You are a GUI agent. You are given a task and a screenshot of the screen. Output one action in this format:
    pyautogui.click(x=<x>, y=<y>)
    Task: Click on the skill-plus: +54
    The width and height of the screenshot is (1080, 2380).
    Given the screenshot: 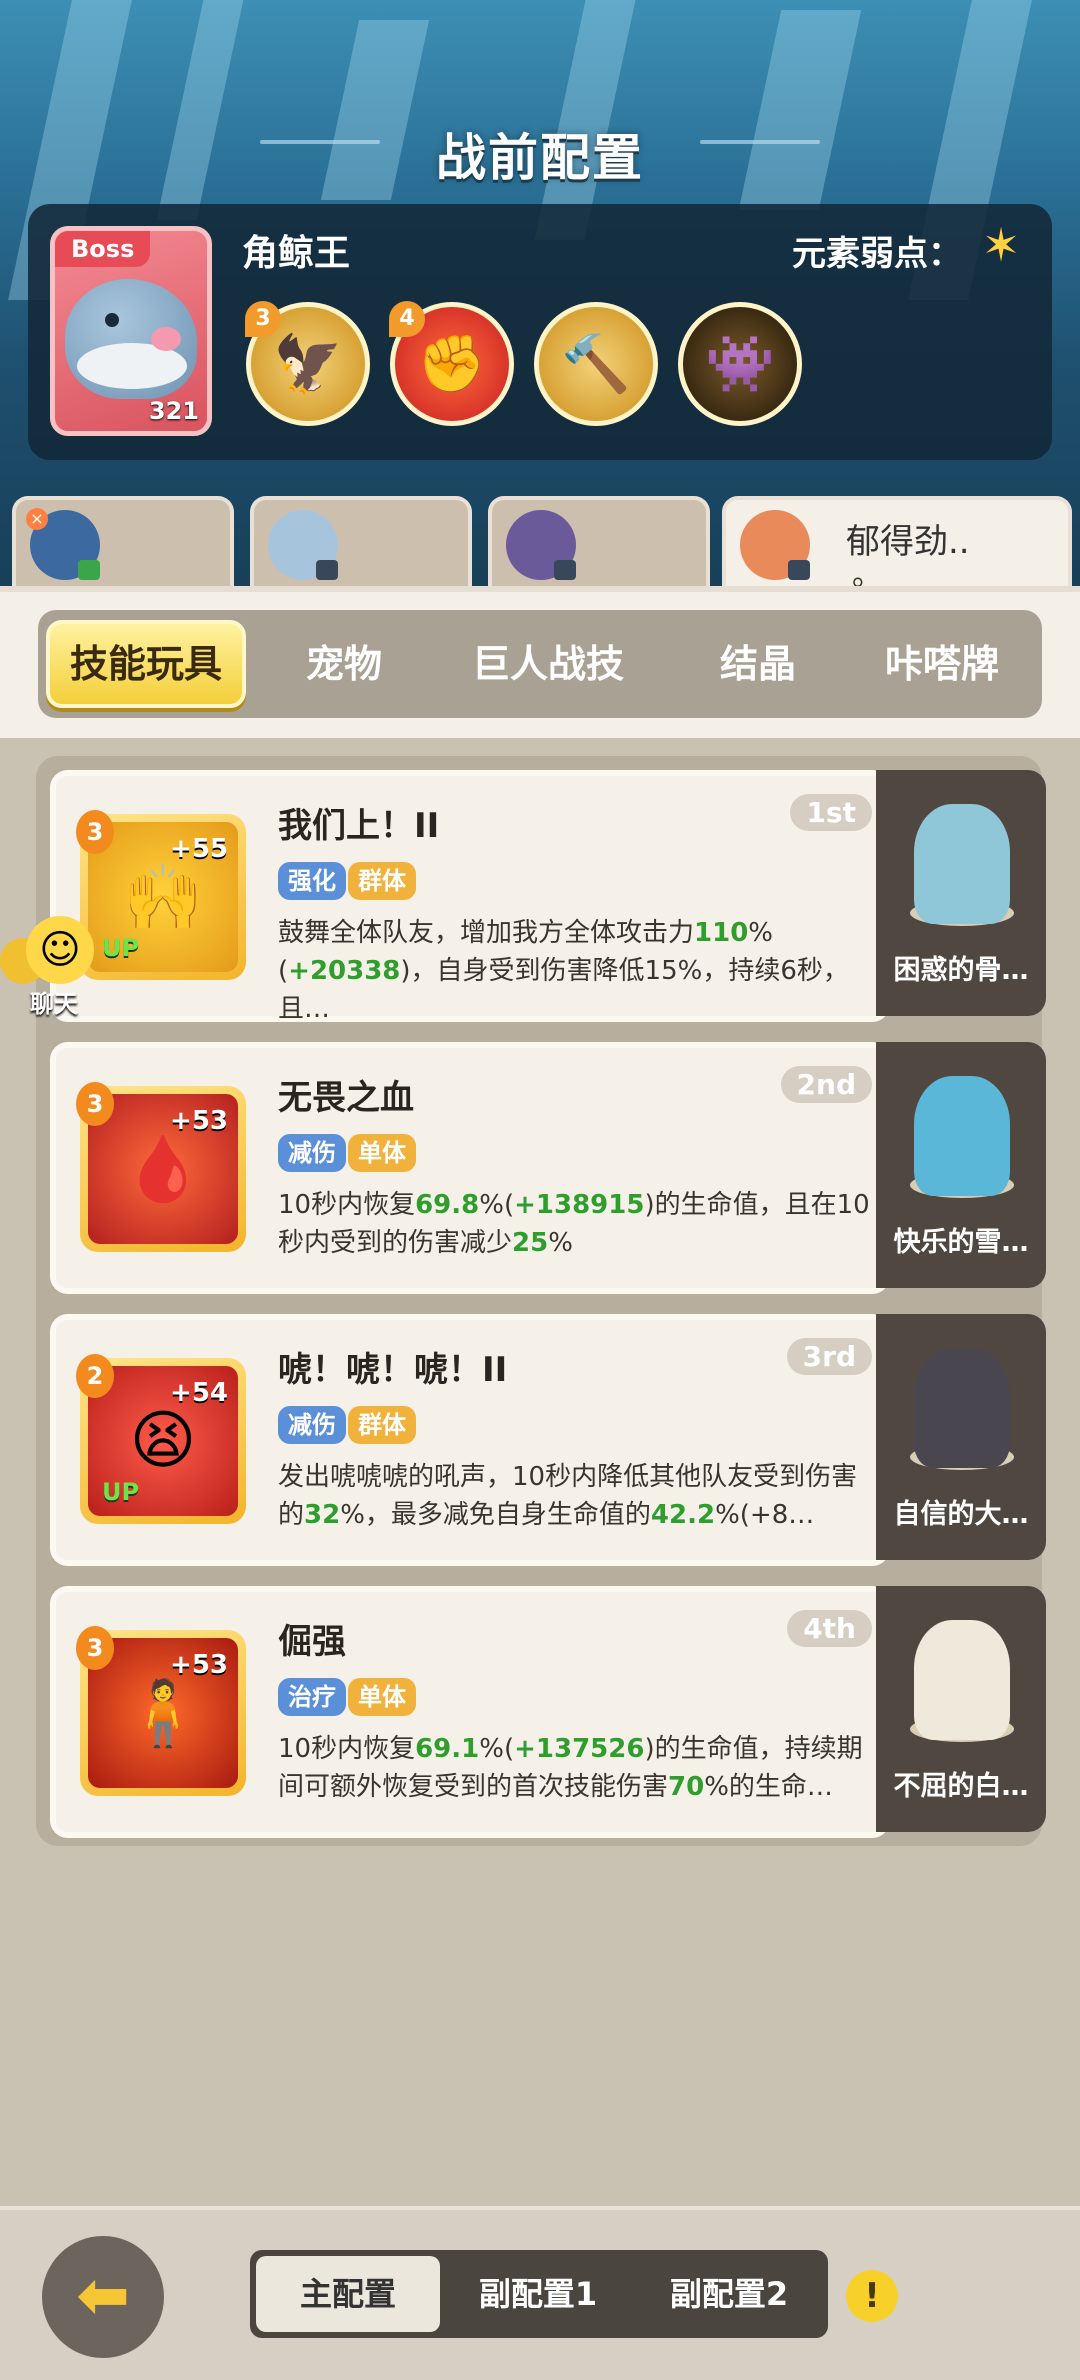 What is the action you would take?
    pyautogui.click(x=199, y=1393)
    